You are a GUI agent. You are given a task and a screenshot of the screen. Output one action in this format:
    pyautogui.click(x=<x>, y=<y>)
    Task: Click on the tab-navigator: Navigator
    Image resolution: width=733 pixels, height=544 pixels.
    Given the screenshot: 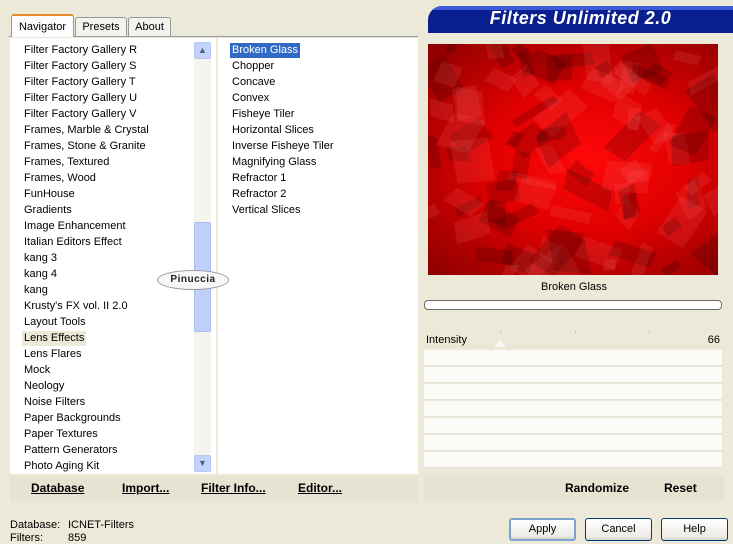 What is the action you would take?
    pyautogui.click(x=42, y=25)
    